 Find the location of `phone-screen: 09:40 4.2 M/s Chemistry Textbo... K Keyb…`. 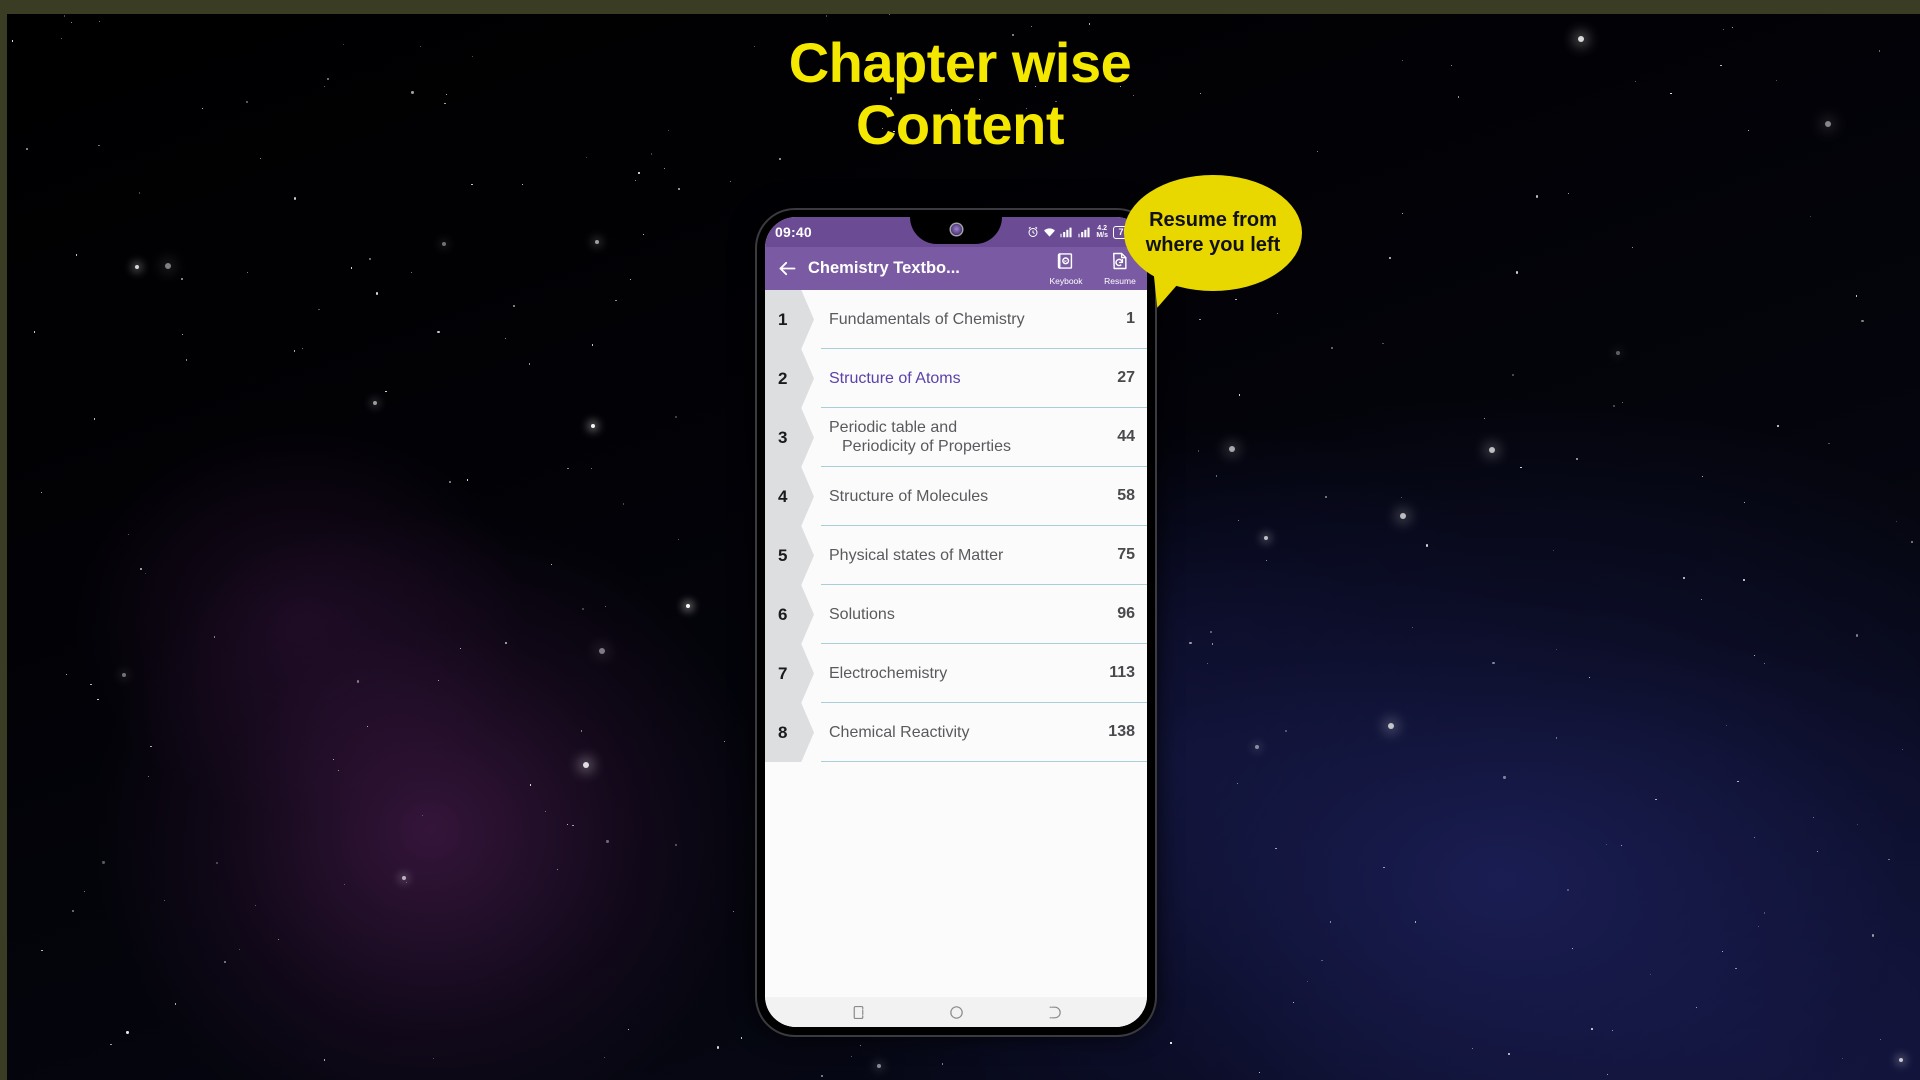

phone-screen: 09:40 4.2 M/s Chemistry Textbo... K Keyb… is located at coordinates (956, 622).